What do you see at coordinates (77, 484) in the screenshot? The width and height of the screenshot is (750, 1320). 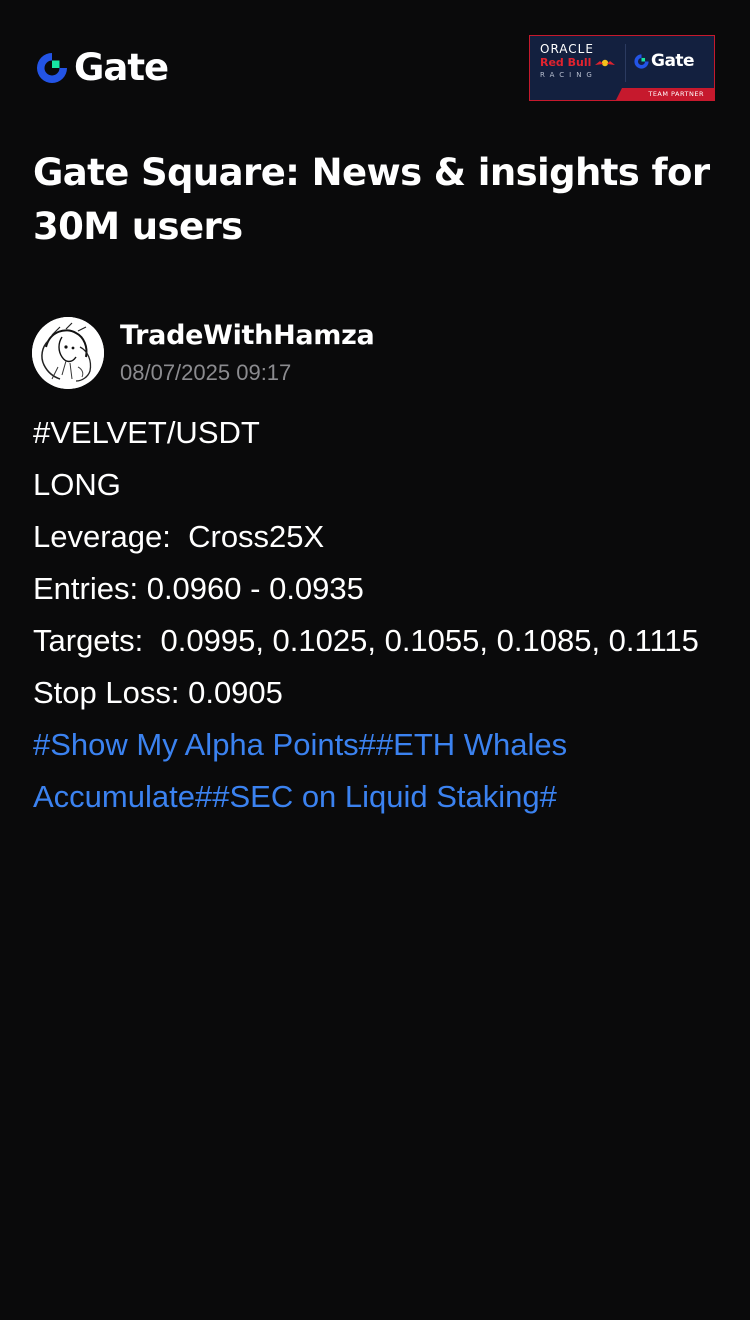 I see `post-line-direction: LONG` at bounding box center [77, 484].